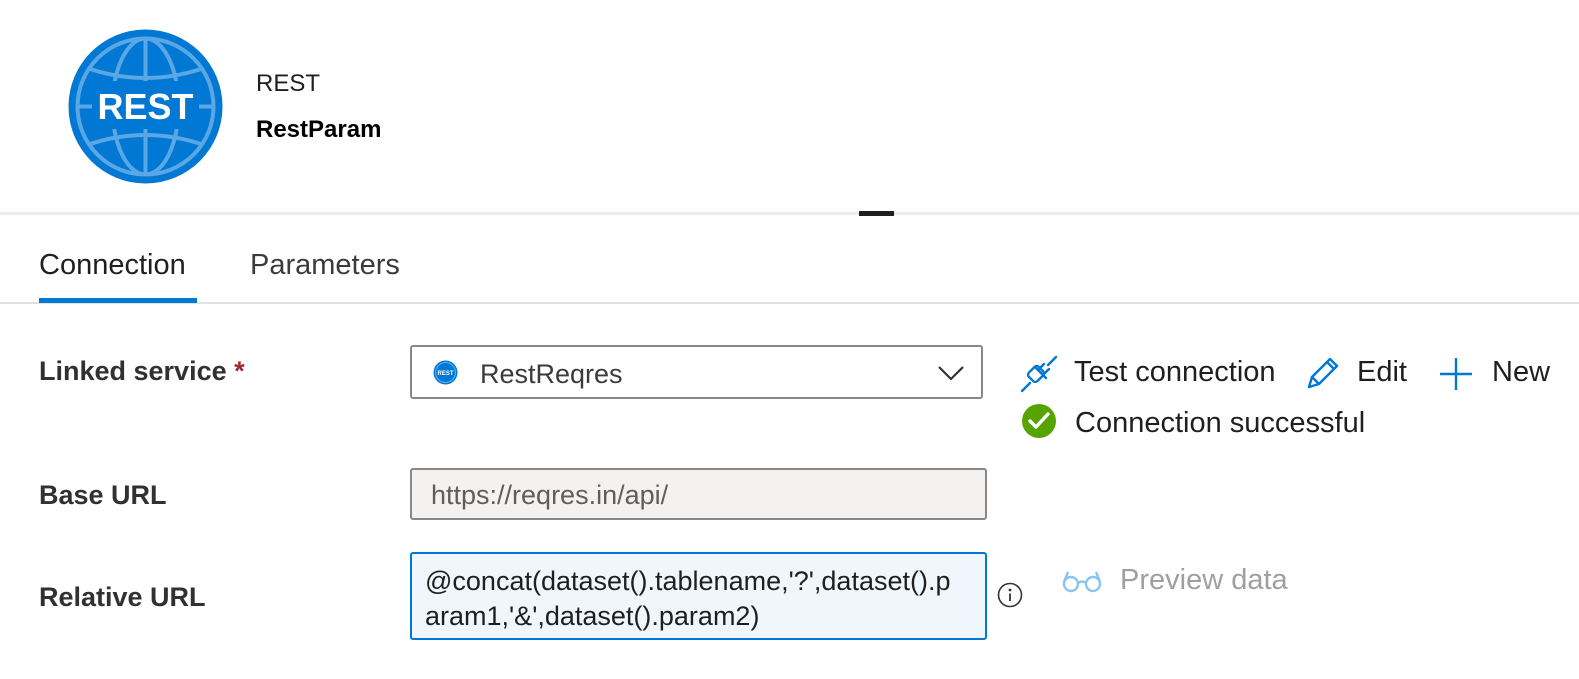 Image resolution: width=1579 pixels, height=679 pixels. I want to click on rest-service-icon: REST, so click(445, 372).